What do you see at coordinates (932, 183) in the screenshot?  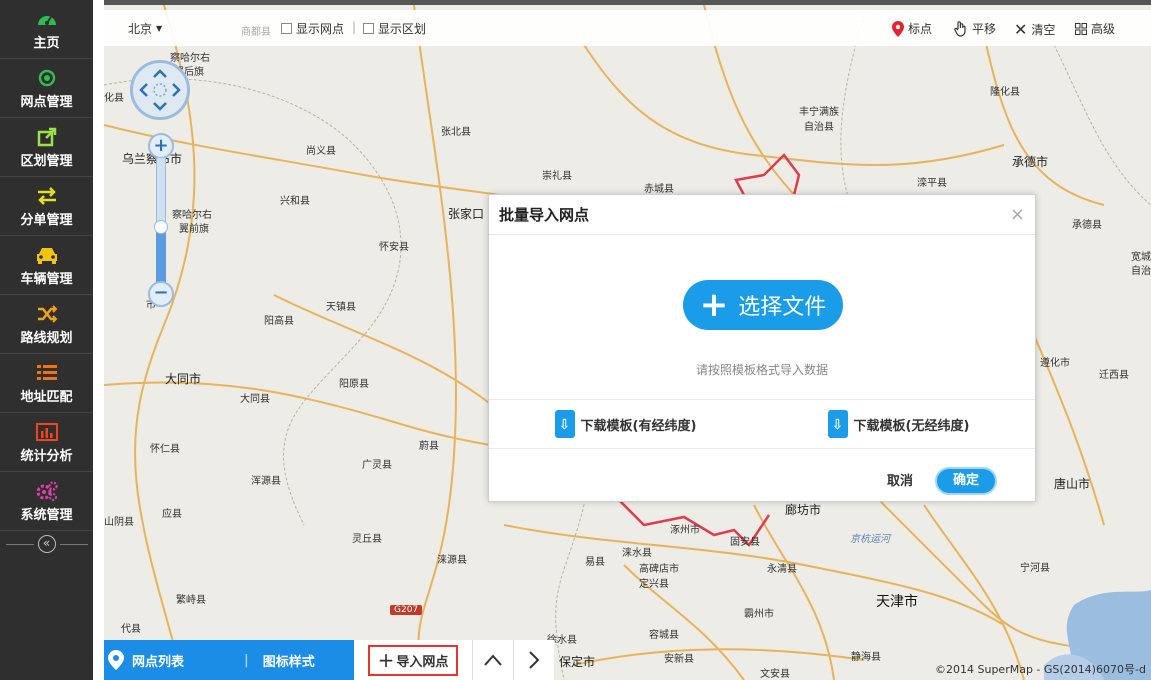 I see `place-label: 滦平县` at bounding box center [932, 183].